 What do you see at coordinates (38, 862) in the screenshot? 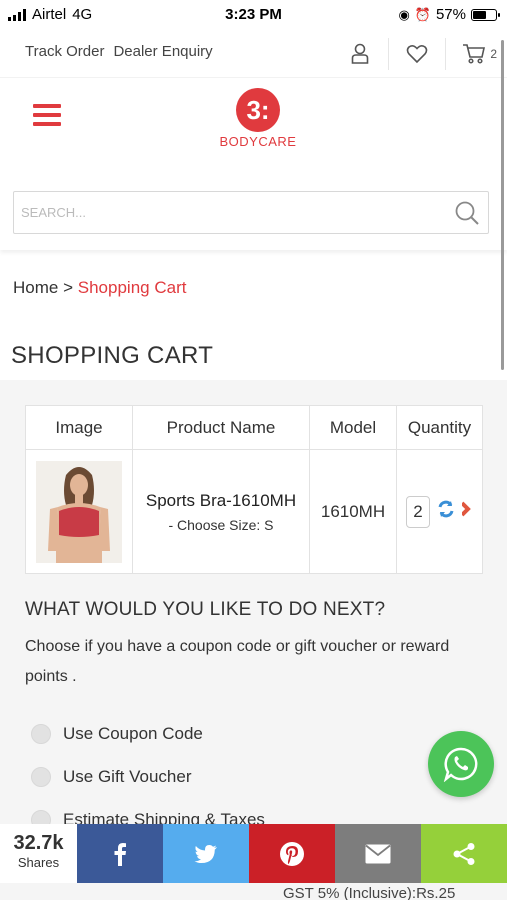
I see `share-count-label: Shares` at bounding box center [38, 862].